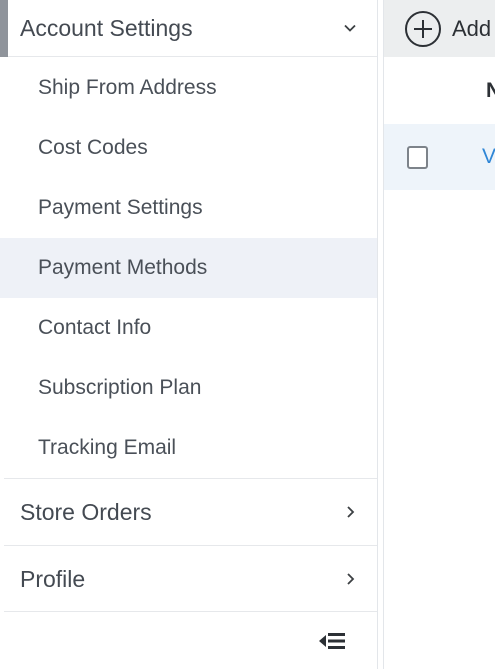 Image resolution: width=495 pixels, height=669 pixels. What do you see at coordinates (188, 208) in the screenshot?
I see `sidebar-item-payment-settings: Payment Settings` at bounding box center [188, 208].